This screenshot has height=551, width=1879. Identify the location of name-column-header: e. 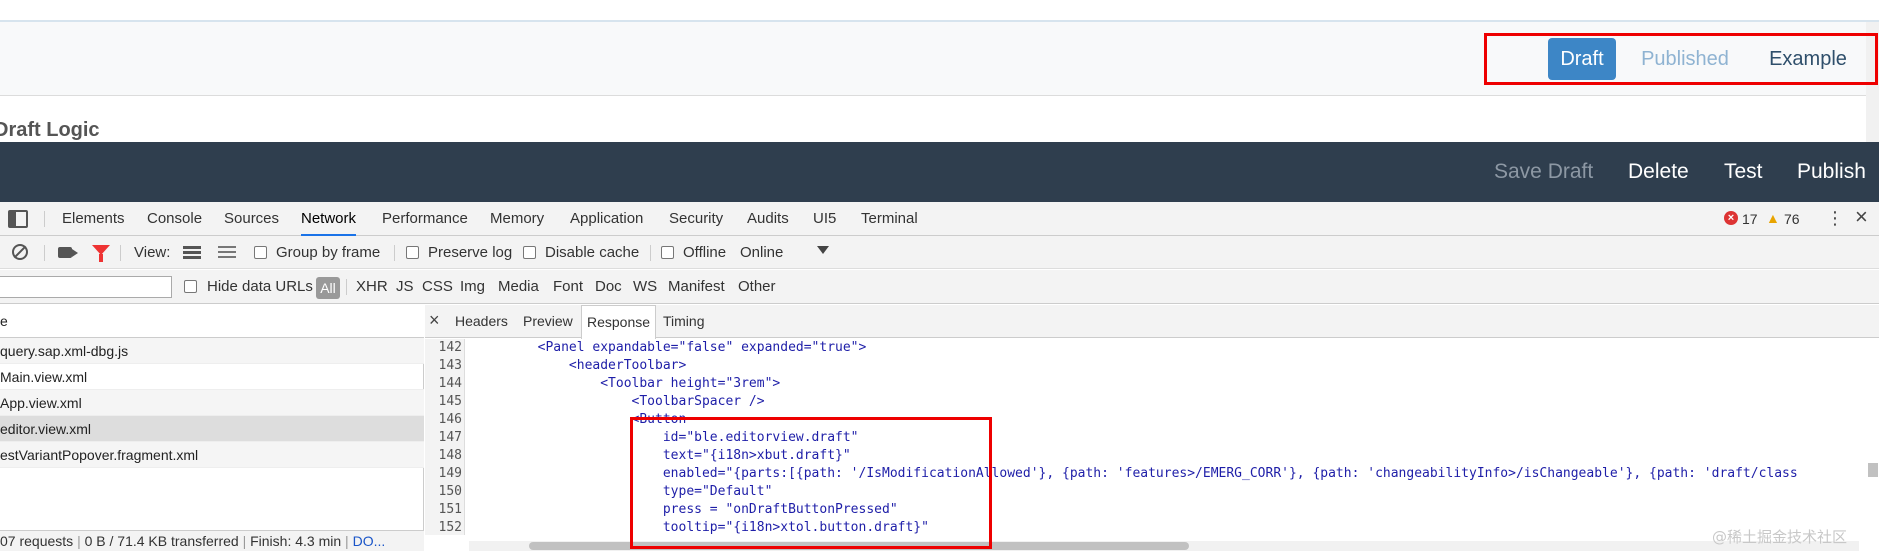
(212, 321).